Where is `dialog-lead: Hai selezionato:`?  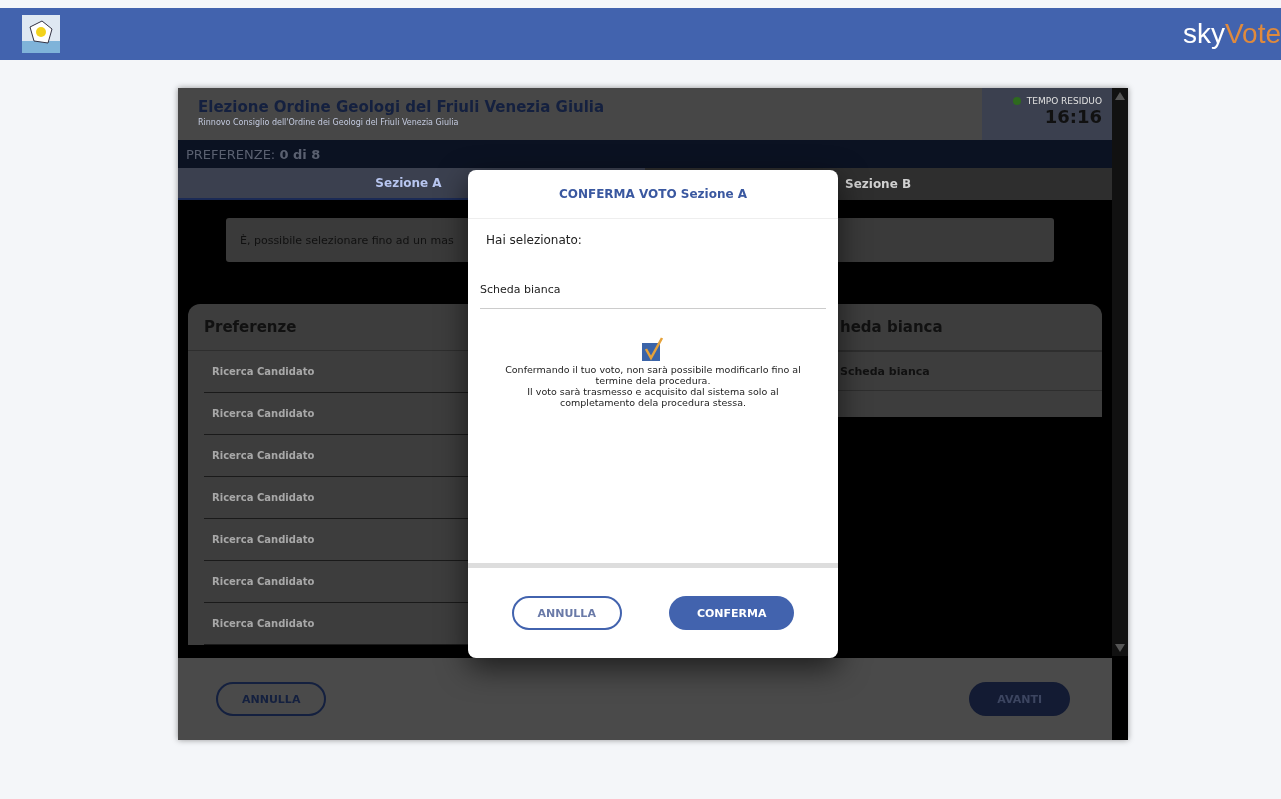
dialog-lead: Hai selezionato: is located at coordinates (534, 239).